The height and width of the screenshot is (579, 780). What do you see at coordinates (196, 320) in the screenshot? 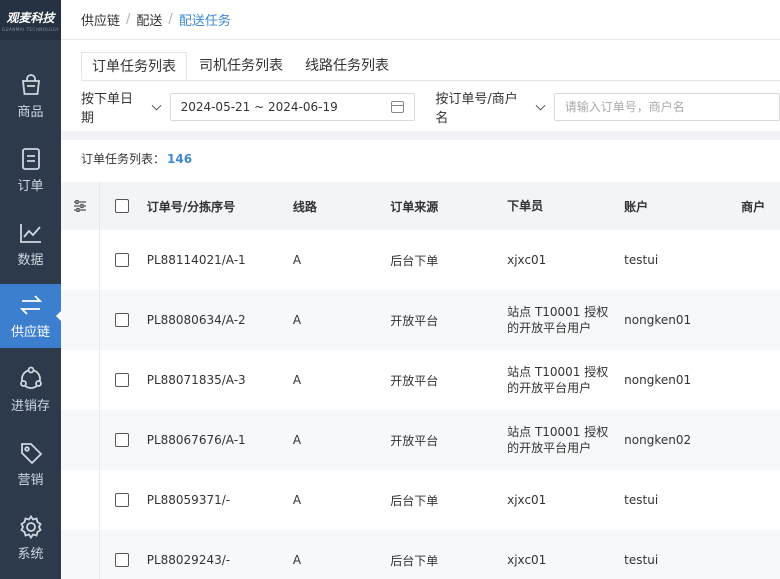
I see `order-number: PL88080634/A-2` at bounding box center [196, 320].